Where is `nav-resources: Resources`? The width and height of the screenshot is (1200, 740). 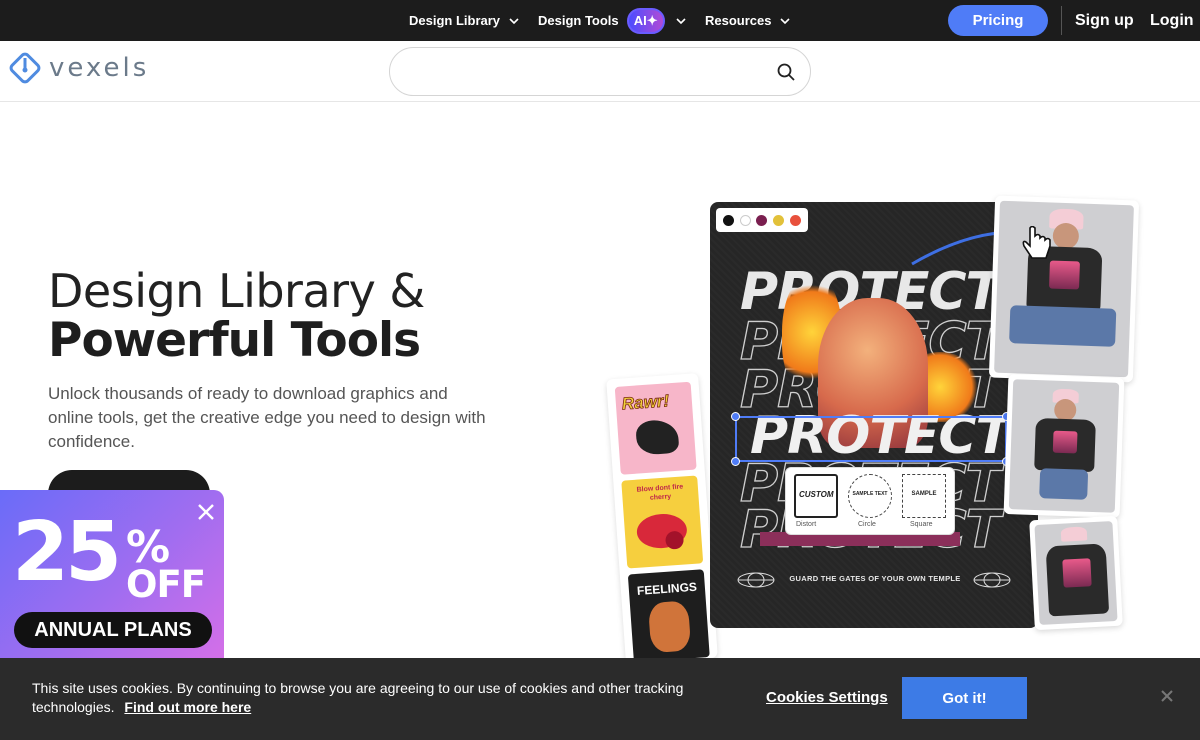
nav-resources: Resources is located at coordinates (748, 20).